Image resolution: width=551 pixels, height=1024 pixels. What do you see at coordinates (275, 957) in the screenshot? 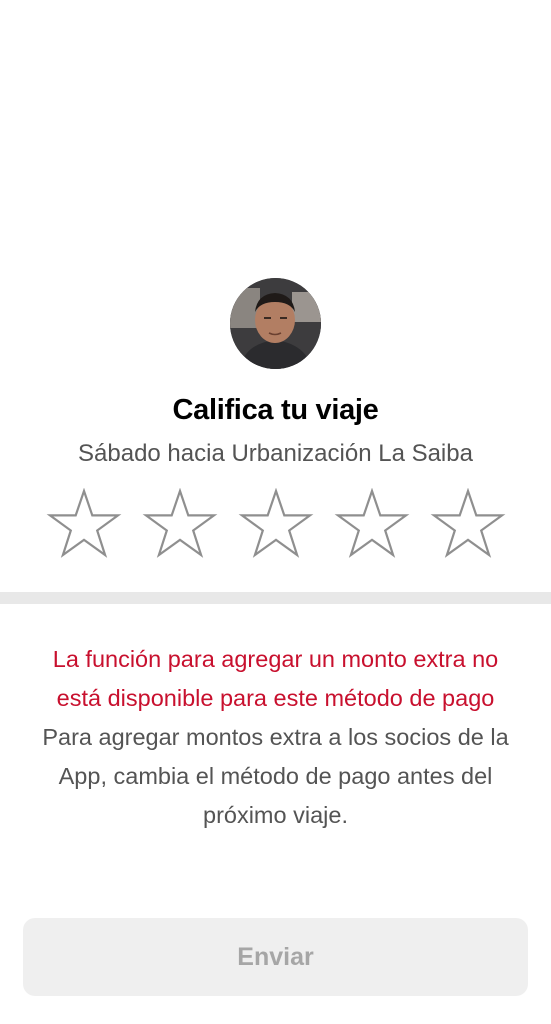
I see `send-button: Enviar` at bounding box center [275, 957].